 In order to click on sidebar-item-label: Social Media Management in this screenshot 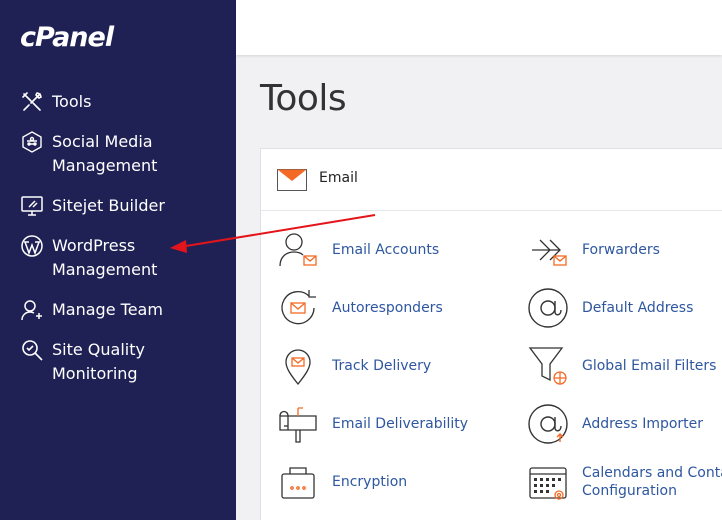, I will do `click(105, 153)`.